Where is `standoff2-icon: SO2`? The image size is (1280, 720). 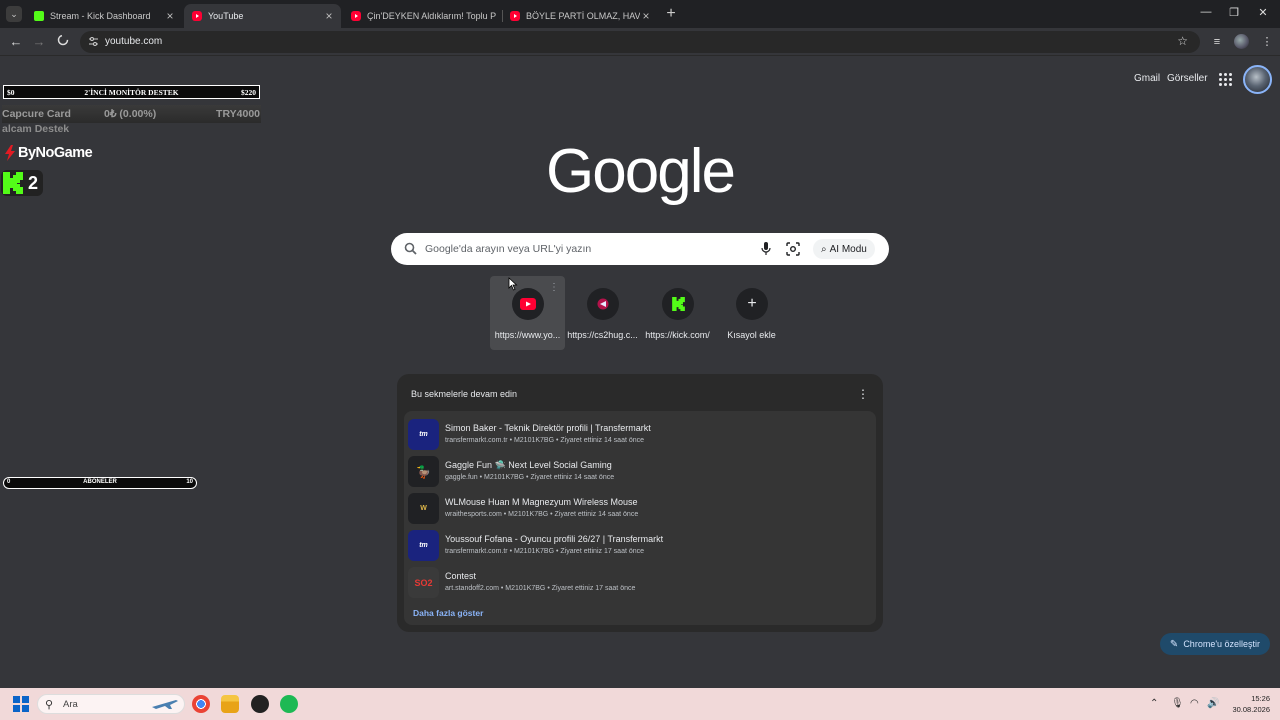
standoff2-icon: SO2 is located at coordinates (423, 582).